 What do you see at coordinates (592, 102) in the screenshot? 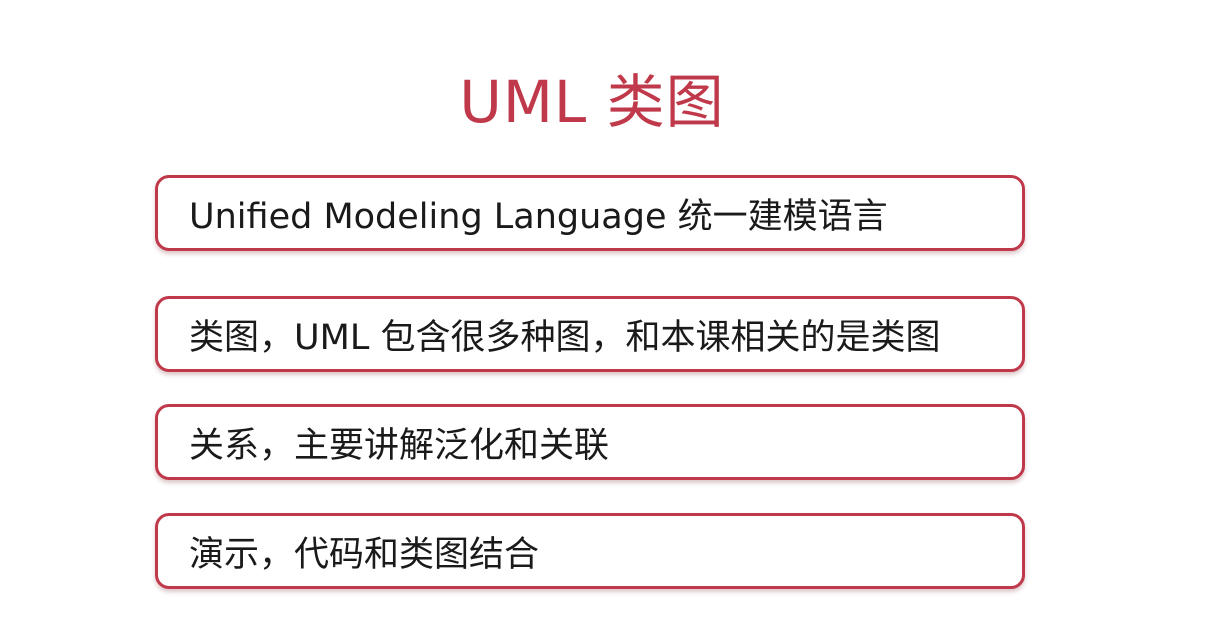
I see `slide-title: UML 类图` at bounding box center [592, 102].